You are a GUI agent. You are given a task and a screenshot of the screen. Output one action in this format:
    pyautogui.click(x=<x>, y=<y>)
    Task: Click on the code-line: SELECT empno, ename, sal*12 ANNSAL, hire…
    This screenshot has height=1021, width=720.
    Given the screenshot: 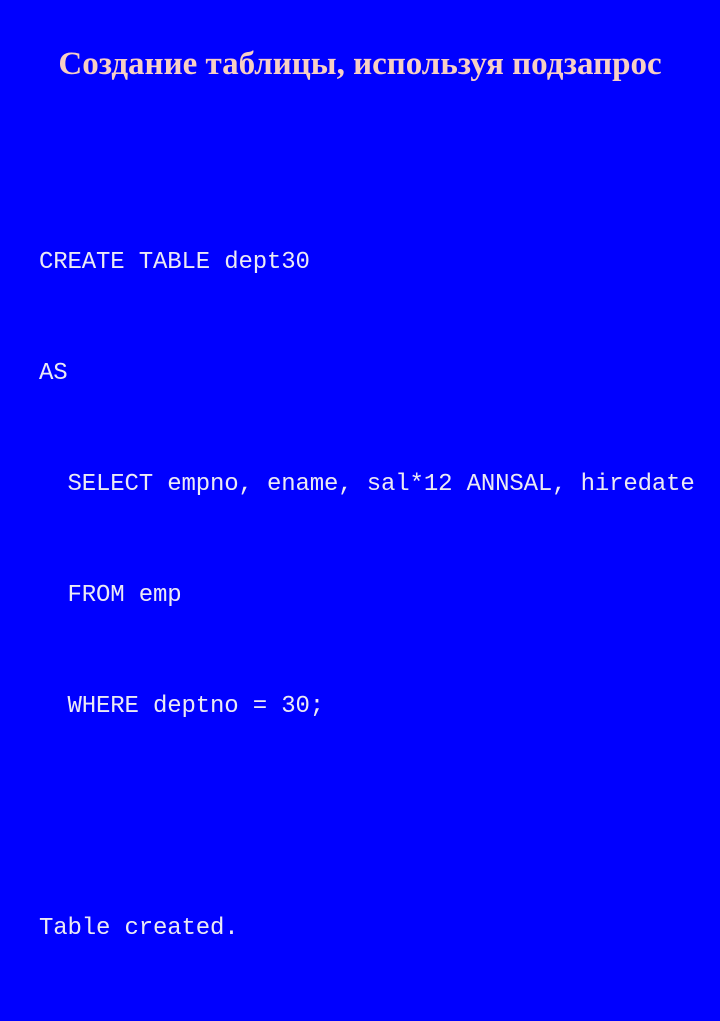 What is the action you would take?
    pyautogui.click(x=367, y=484)
    